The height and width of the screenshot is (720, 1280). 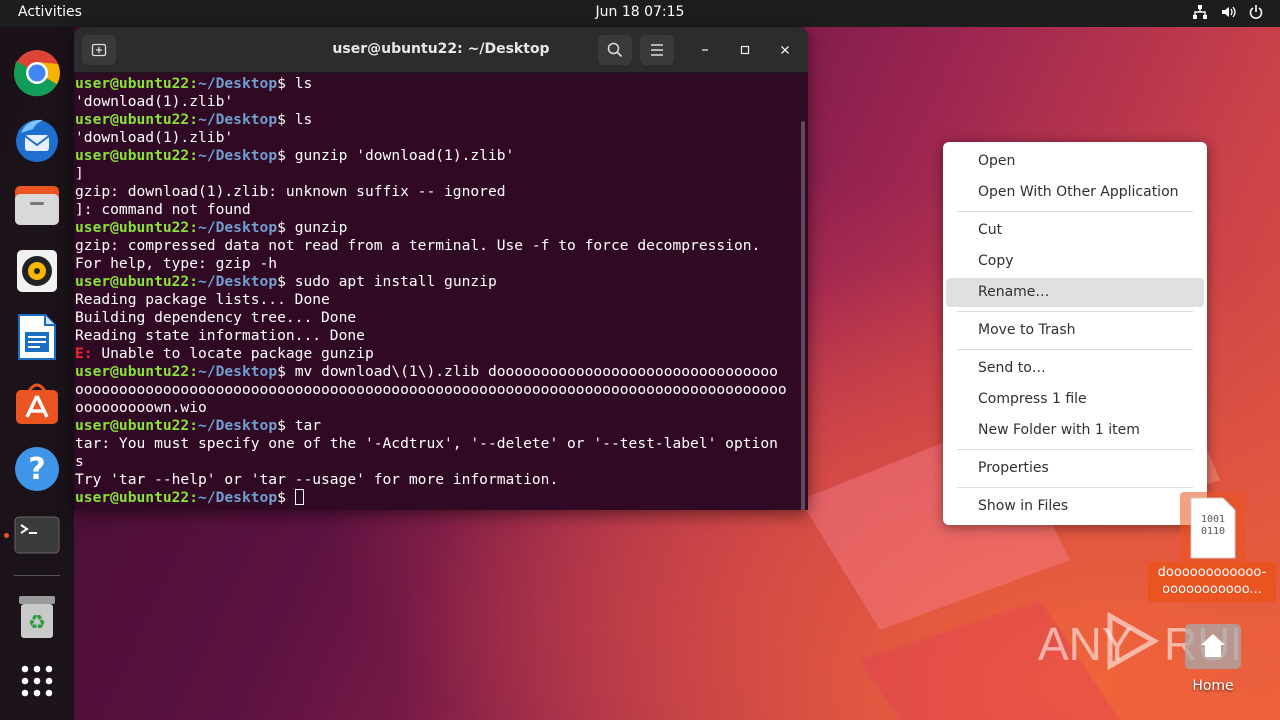 What do you see at coordinates (803, 315) in the screenshot?
I see `terminal-scrollbar` at bounding box center [803, 315].